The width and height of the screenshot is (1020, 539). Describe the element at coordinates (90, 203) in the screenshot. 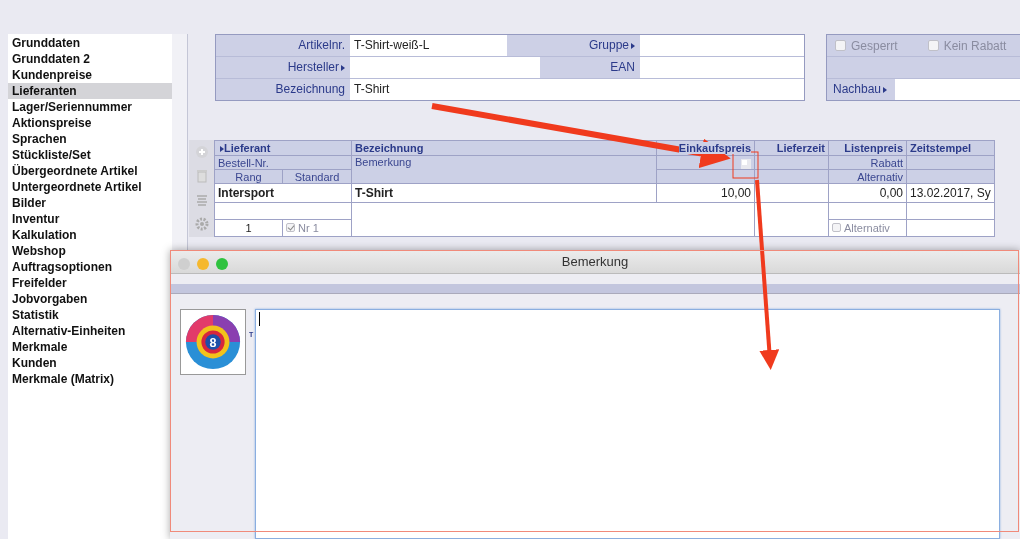

I see `section-item: Bilder` at that location.